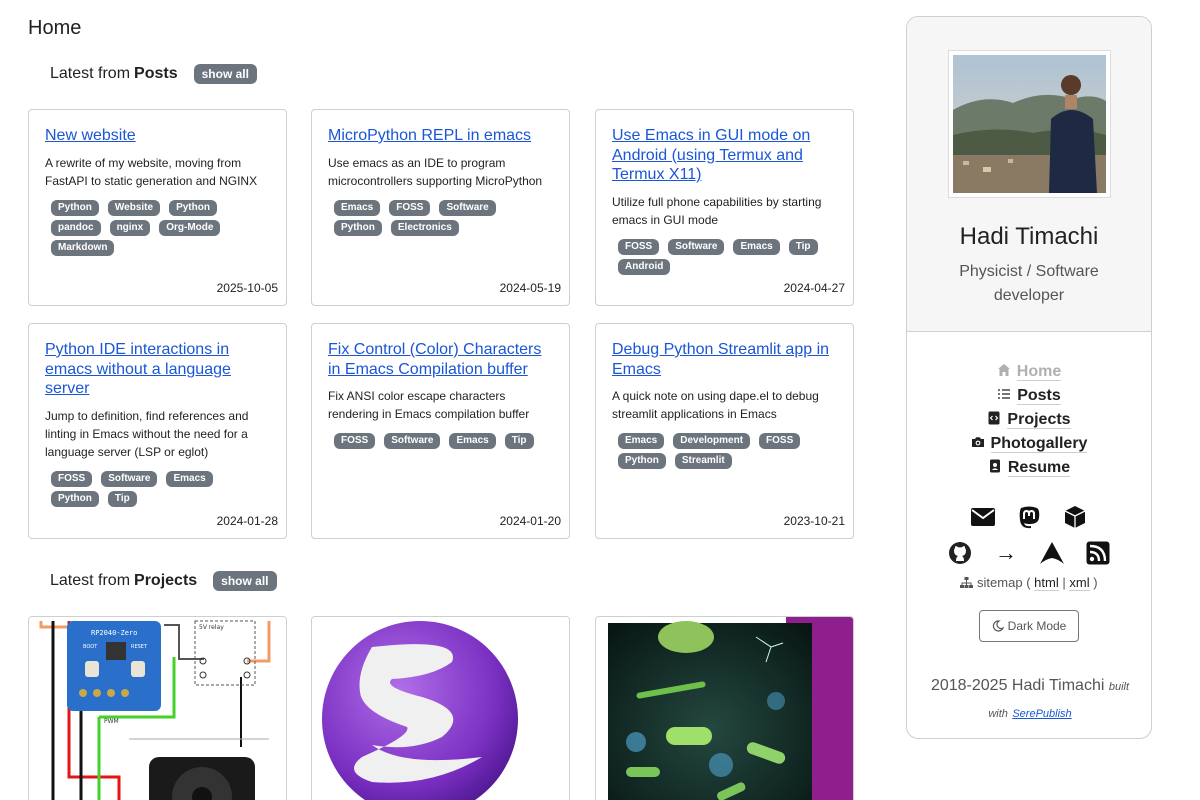 The width and height of the screenshot is (1200, 800). Describe the element at coordinates (443, 443) in the screenshot. I see `post-tags: FOSS Software Emacs Tip` at that location.